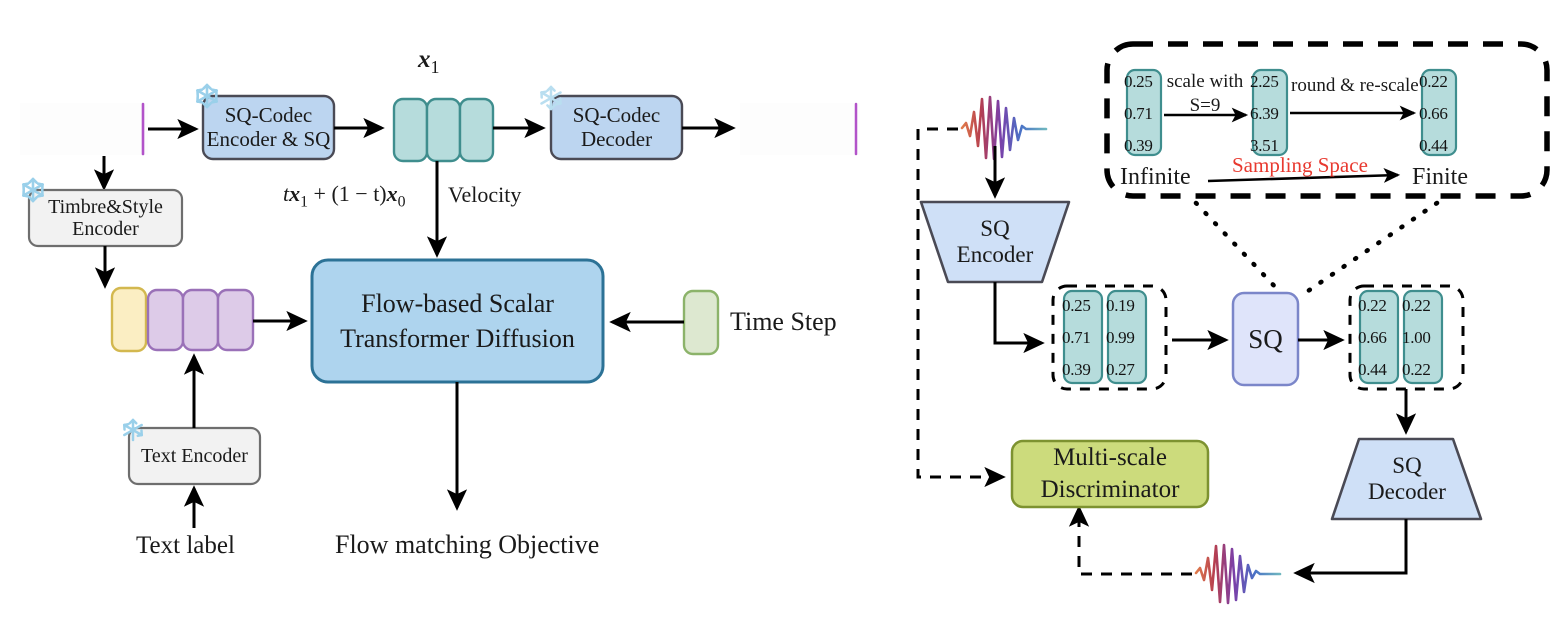 The image size is (1558, 620). Describe the element at coordinates (701, 322) in the screenshot. I see `time-step-token` at that location.